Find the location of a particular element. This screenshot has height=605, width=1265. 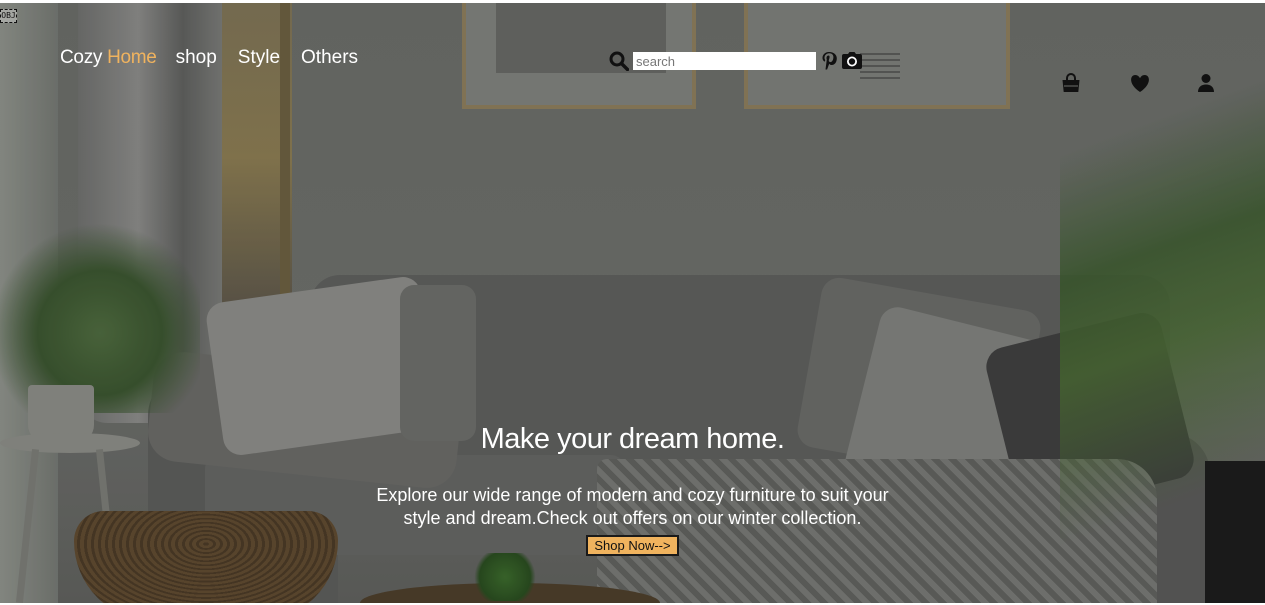

brand-logo: Cozy Home is located at coordinates (108, 58).